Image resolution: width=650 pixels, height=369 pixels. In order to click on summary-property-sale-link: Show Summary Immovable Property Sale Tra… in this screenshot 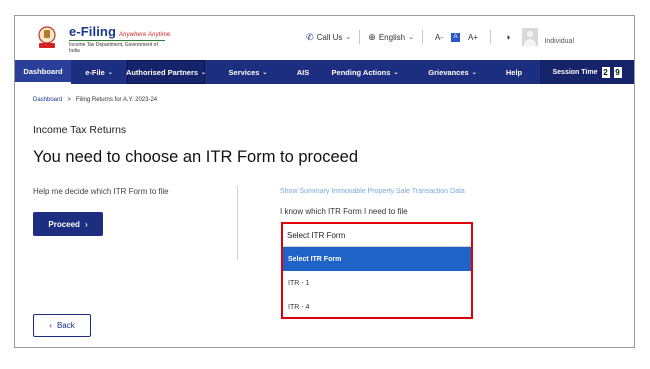, I will do `click(372, 191)`.